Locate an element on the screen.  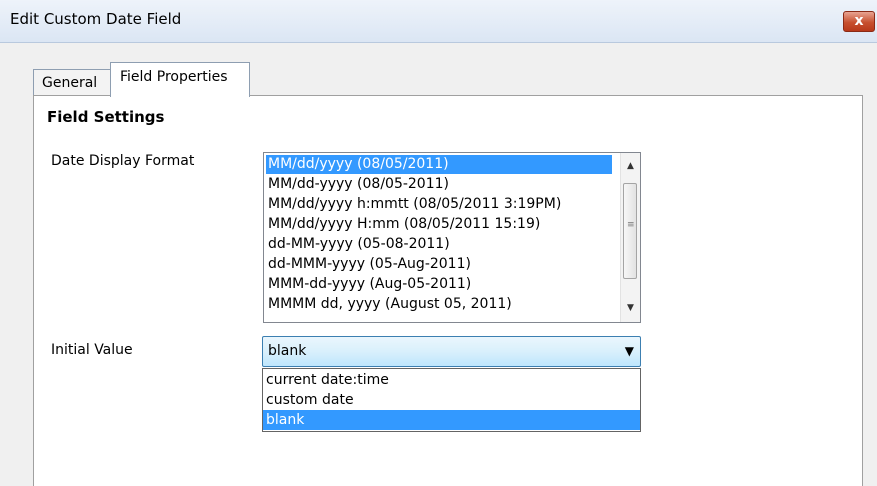
close-button: x is located at coordinates (859, 21).